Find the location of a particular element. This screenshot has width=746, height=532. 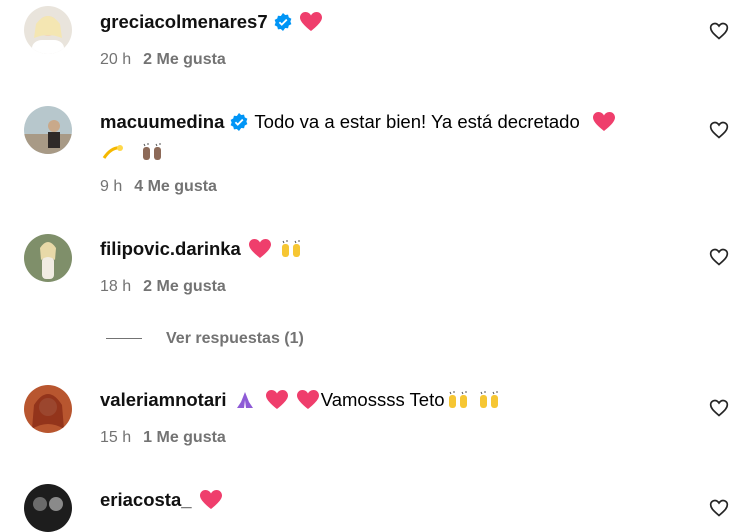

username: macuumedina is located at coordinates (162, 121).